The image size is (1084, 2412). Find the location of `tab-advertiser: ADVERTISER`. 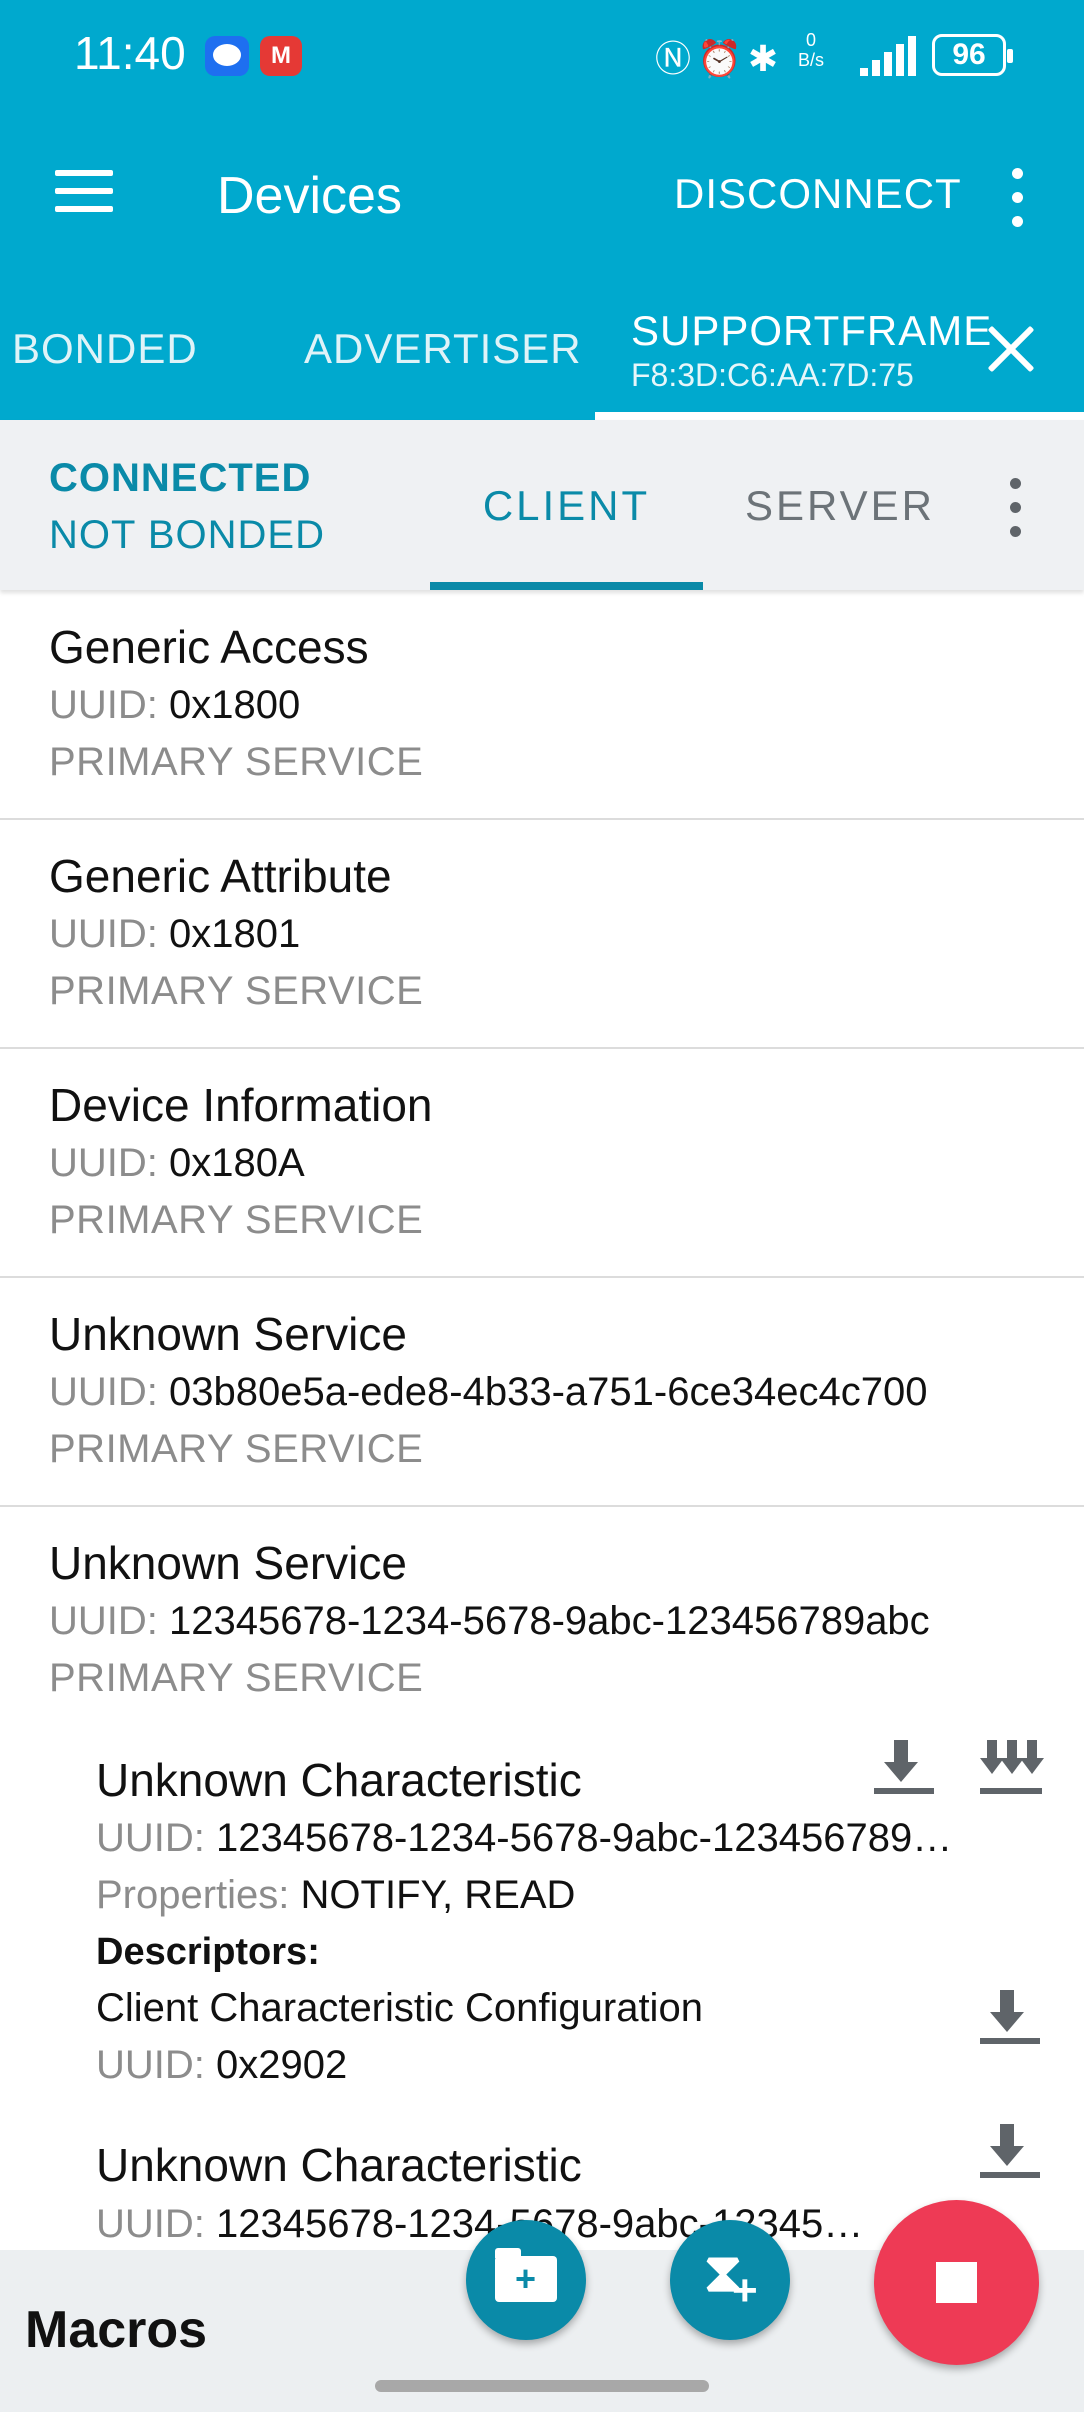

tab-advertiser: ADVERTISER is located at coordinates (443, 349).